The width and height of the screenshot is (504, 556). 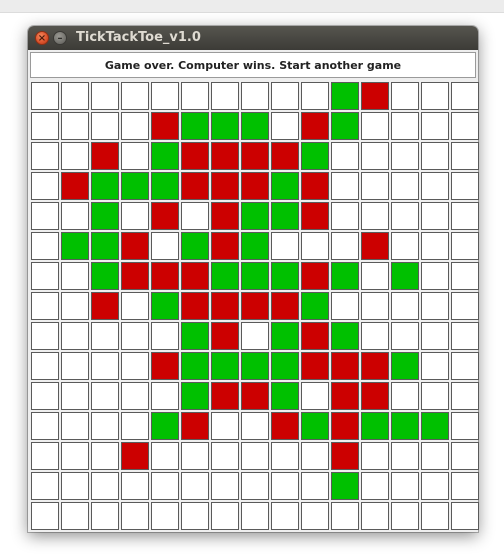 I want to click on board-cell-13-3-empty, so click(x=135, y=486).